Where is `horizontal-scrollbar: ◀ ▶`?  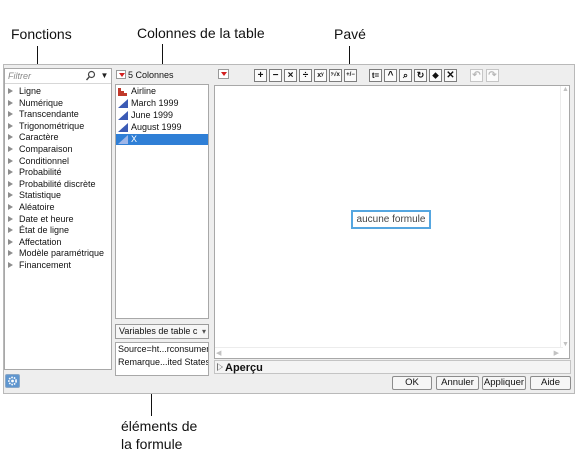
horizontal-scrollbar: ◀ ▶ is located at coordinates (389, 352).